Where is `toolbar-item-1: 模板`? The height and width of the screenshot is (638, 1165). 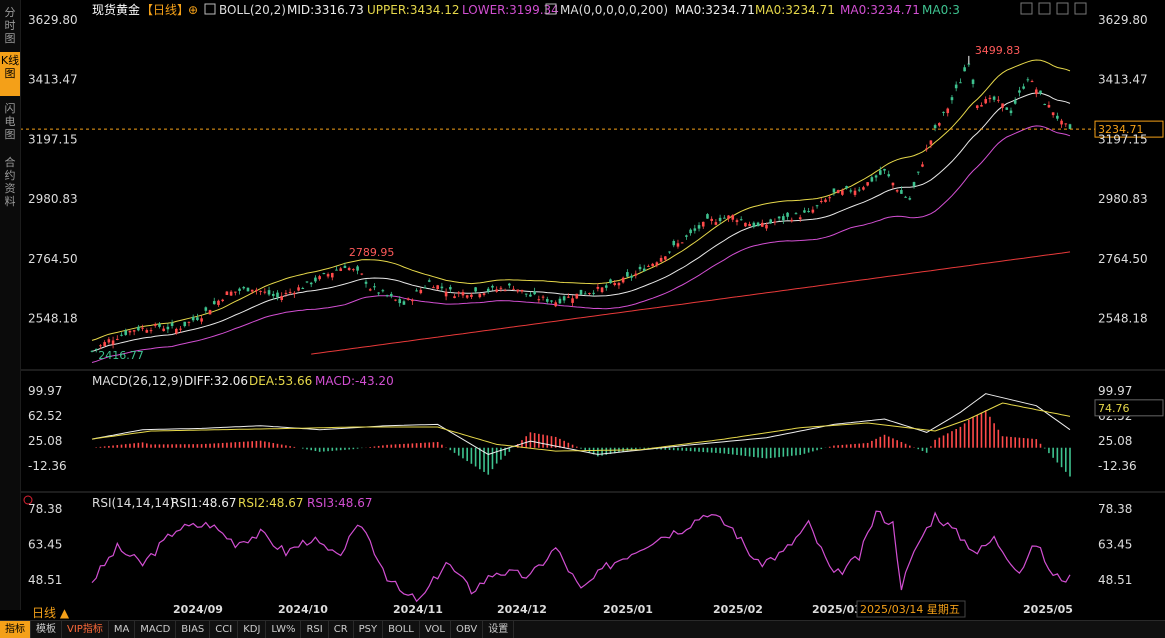 toolbar-item-1: 模板 is located at coordinates (46, 629).